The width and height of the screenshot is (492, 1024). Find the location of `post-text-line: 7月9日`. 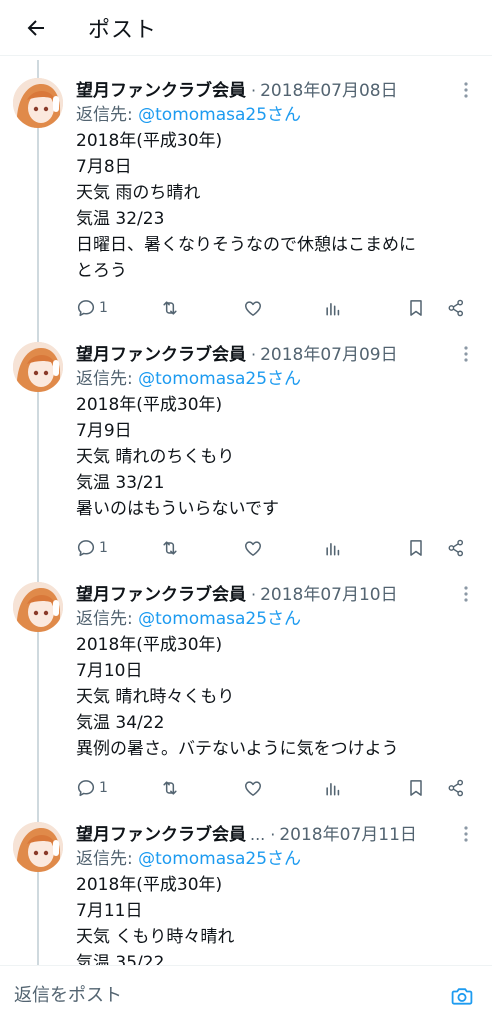

post-text-line: 7月9日 is located at coordinates (104, 431).